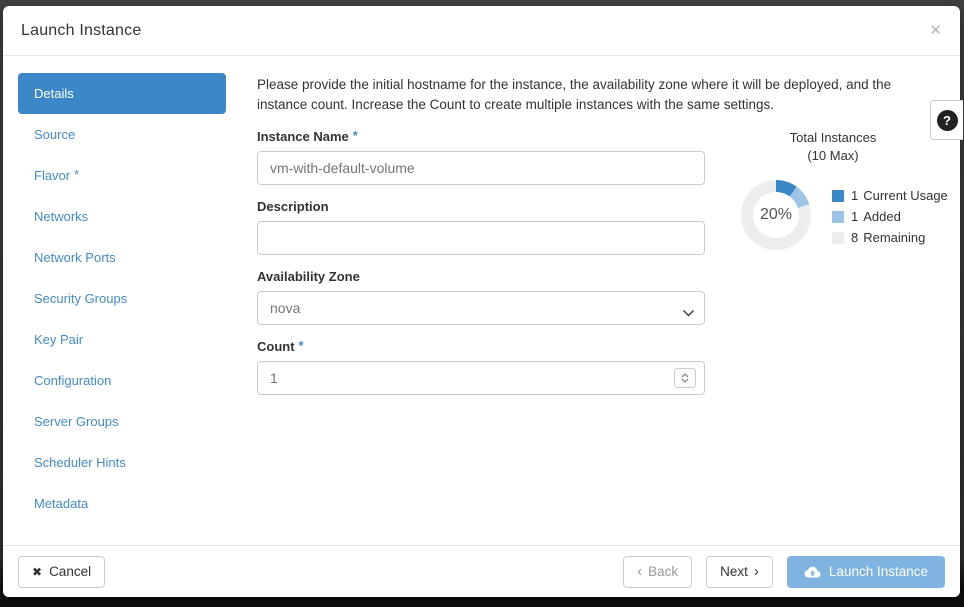 The width and height of the screenshot is (964, 607). What do you see at coordinates (122, 257) in the screenshot?
I see `sidebar-item-network-ports: Network Ports` at bounding box center [122, 257].